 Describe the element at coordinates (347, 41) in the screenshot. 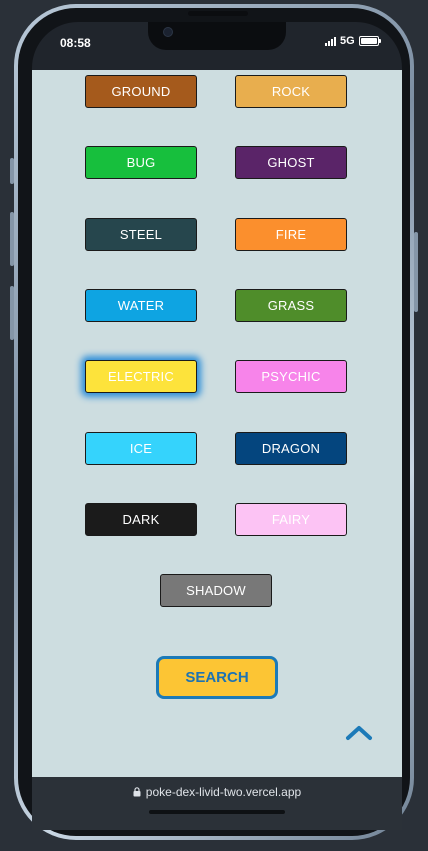

I see `network-label: 5G` at that location.